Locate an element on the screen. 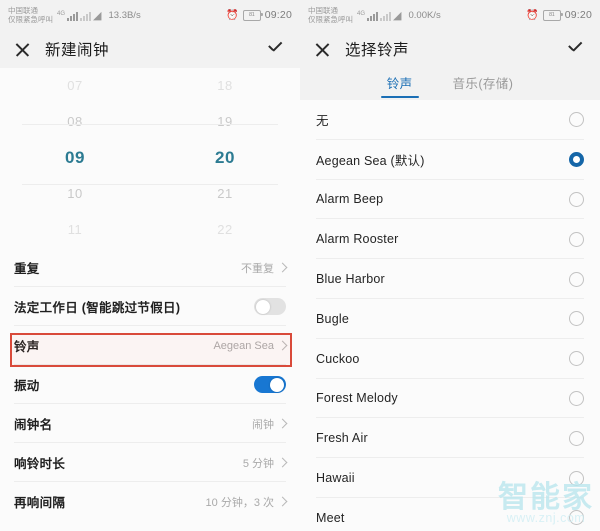 This screenshot has width=600, height=531. page-title: 选择铃声 is located at coordinates (377, 50).